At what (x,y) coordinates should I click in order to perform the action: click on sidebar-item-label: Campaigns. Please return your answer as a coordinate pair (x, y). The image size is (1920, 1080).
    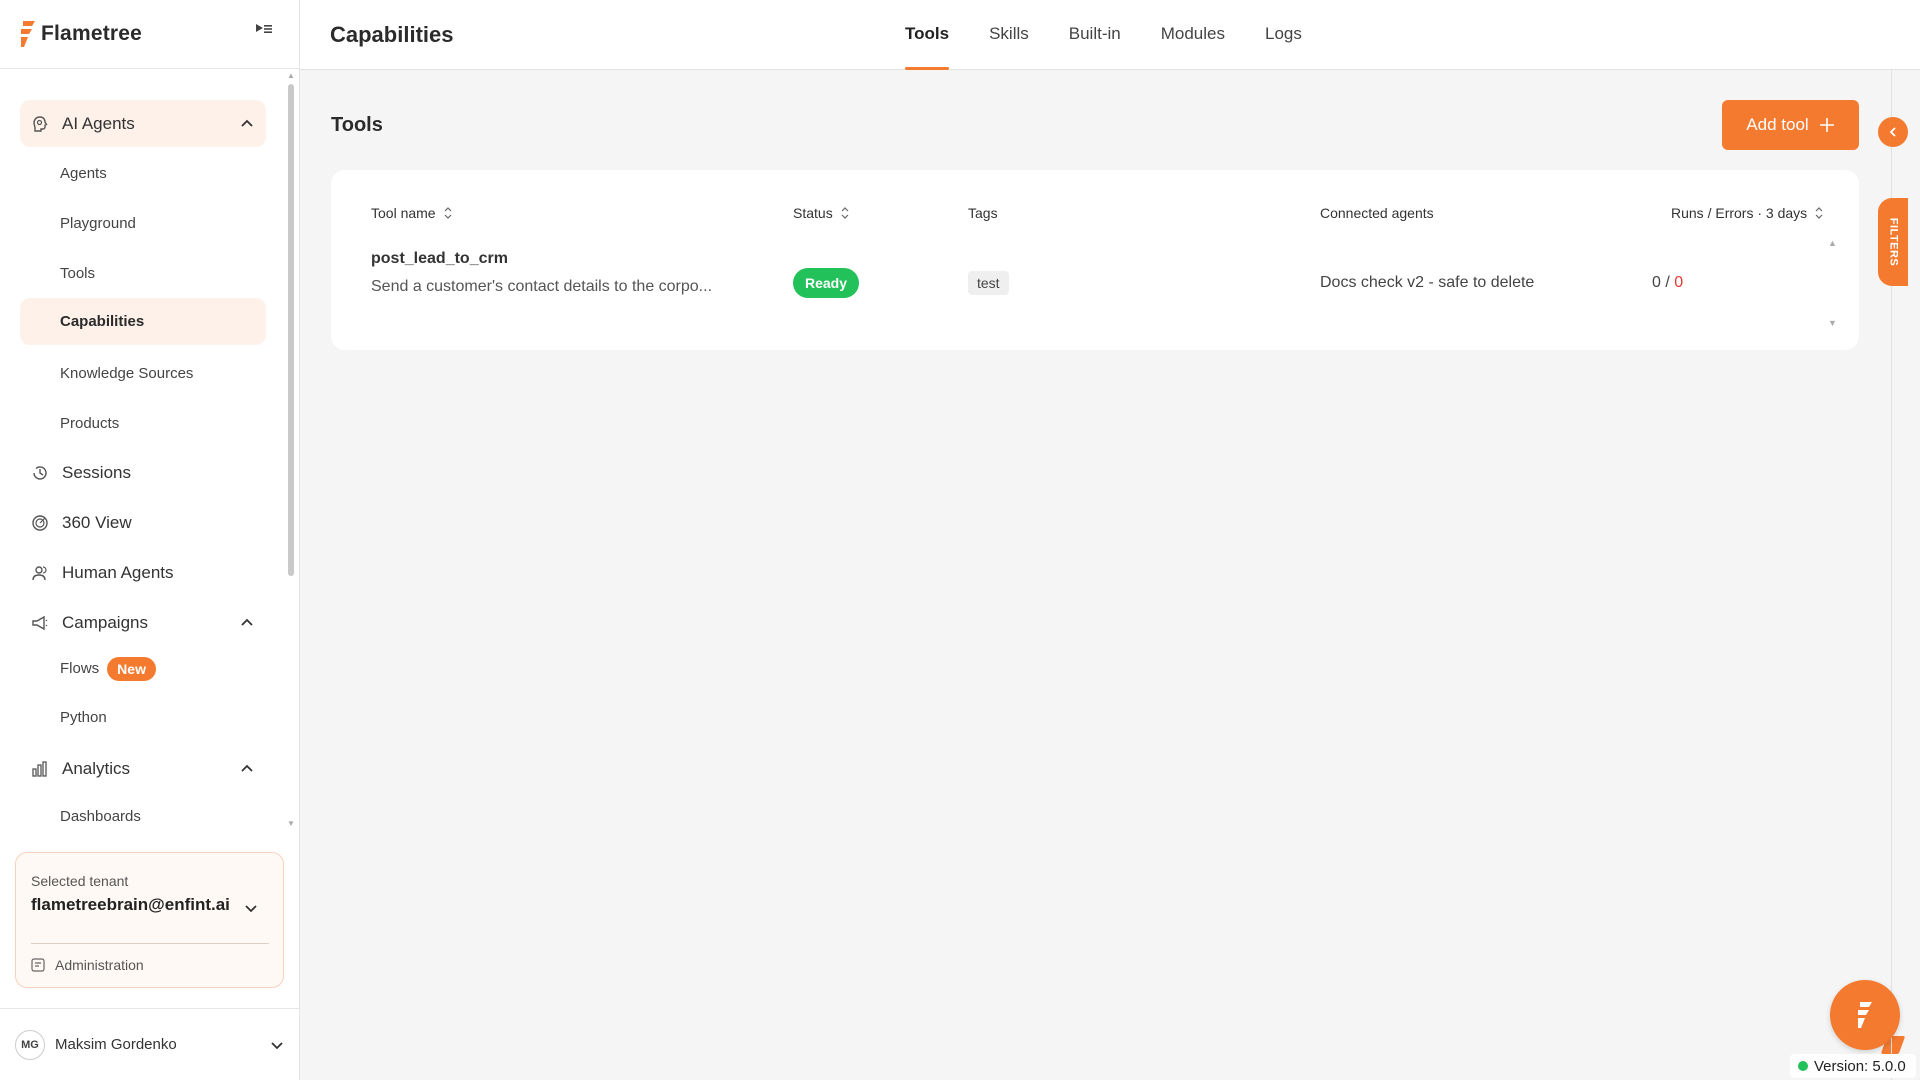
    Looking at the image, I should click on (105, 622).